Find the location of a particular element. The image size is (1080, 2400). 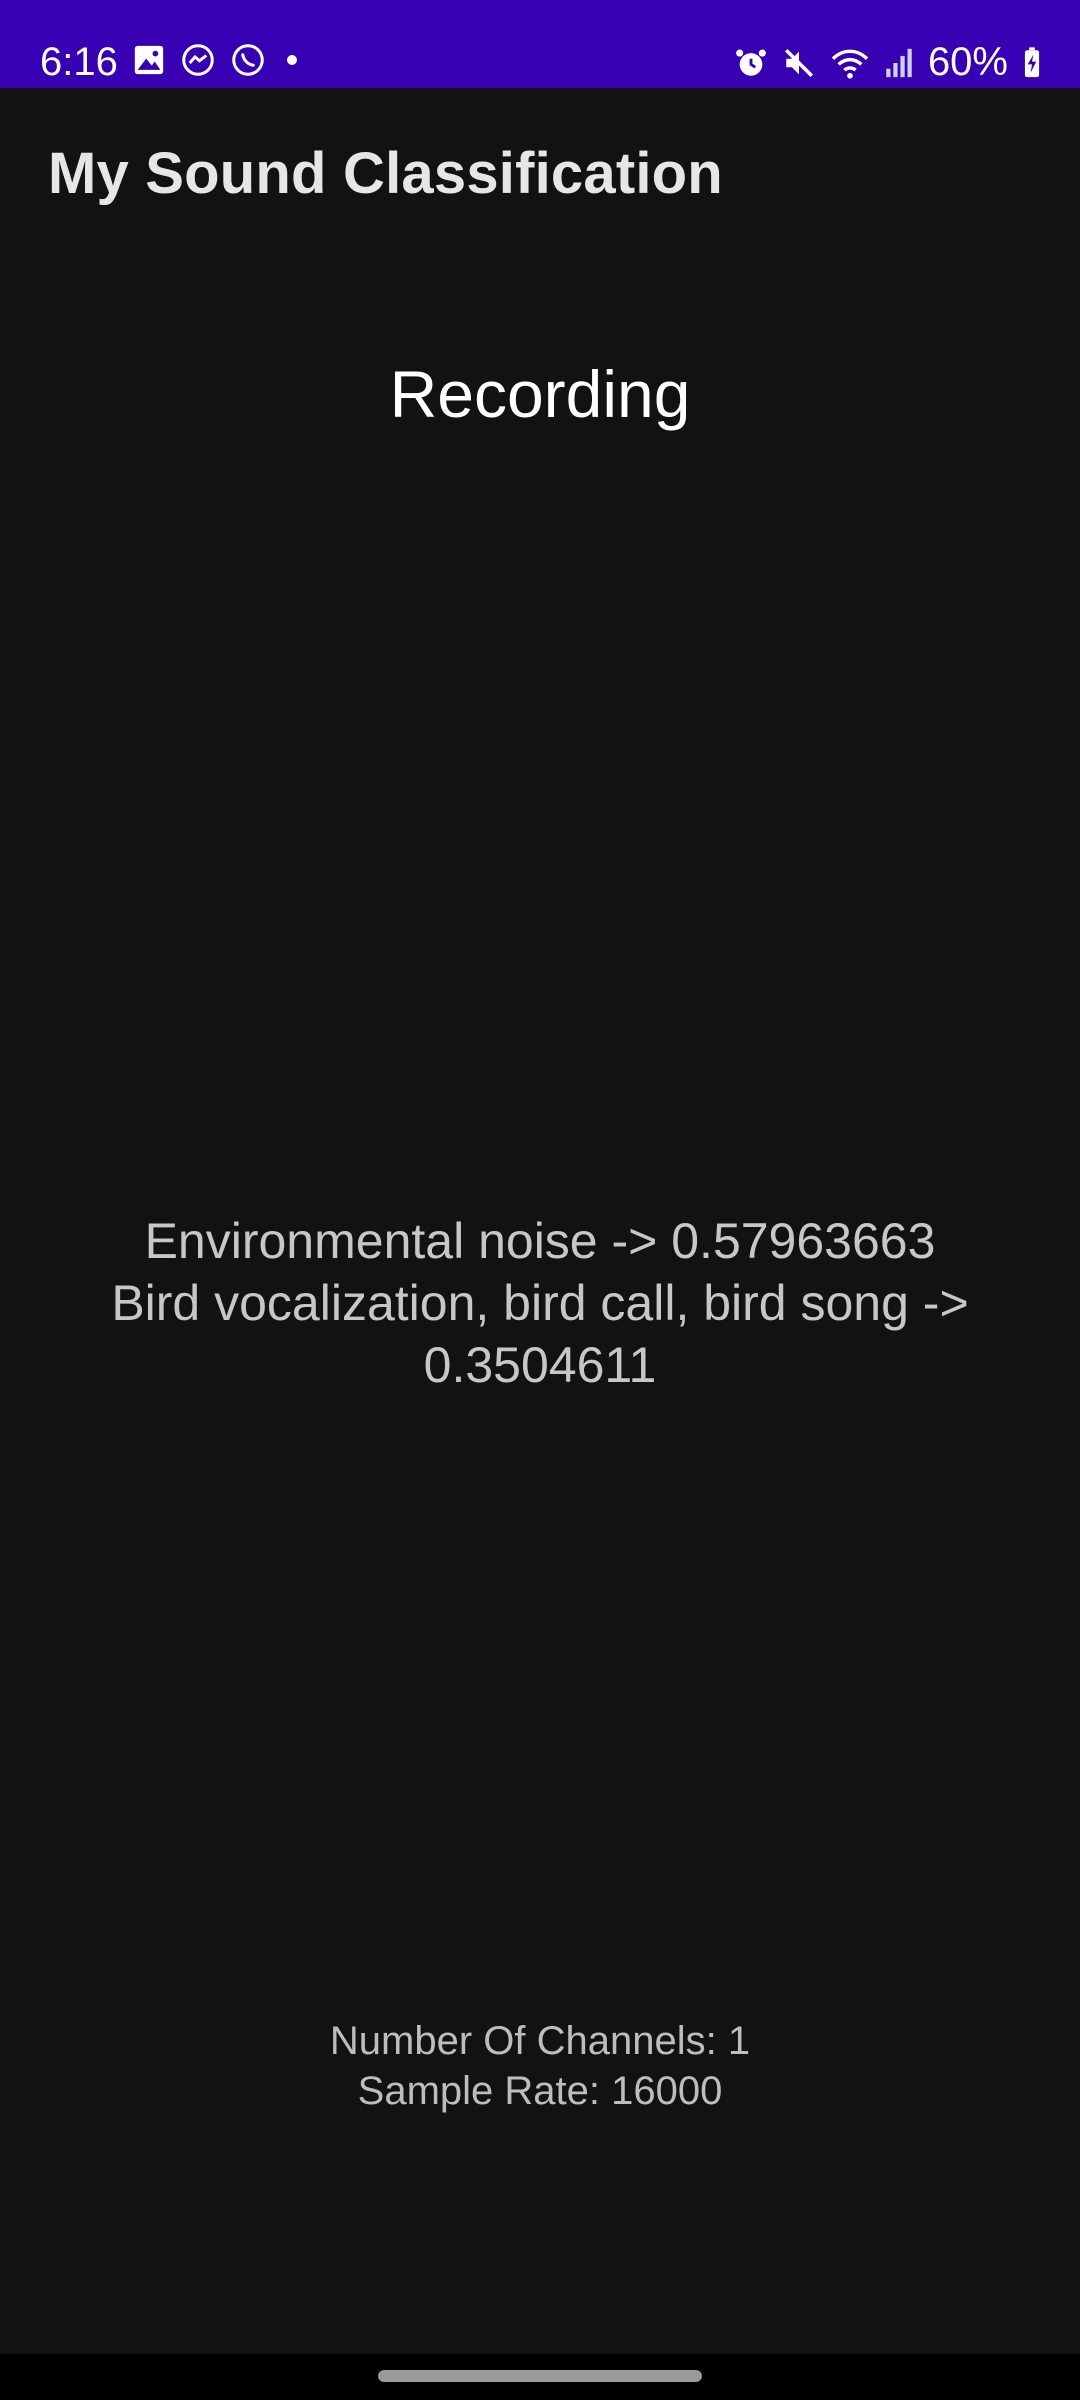

alarm-icon is located at coordinates (751, 63).